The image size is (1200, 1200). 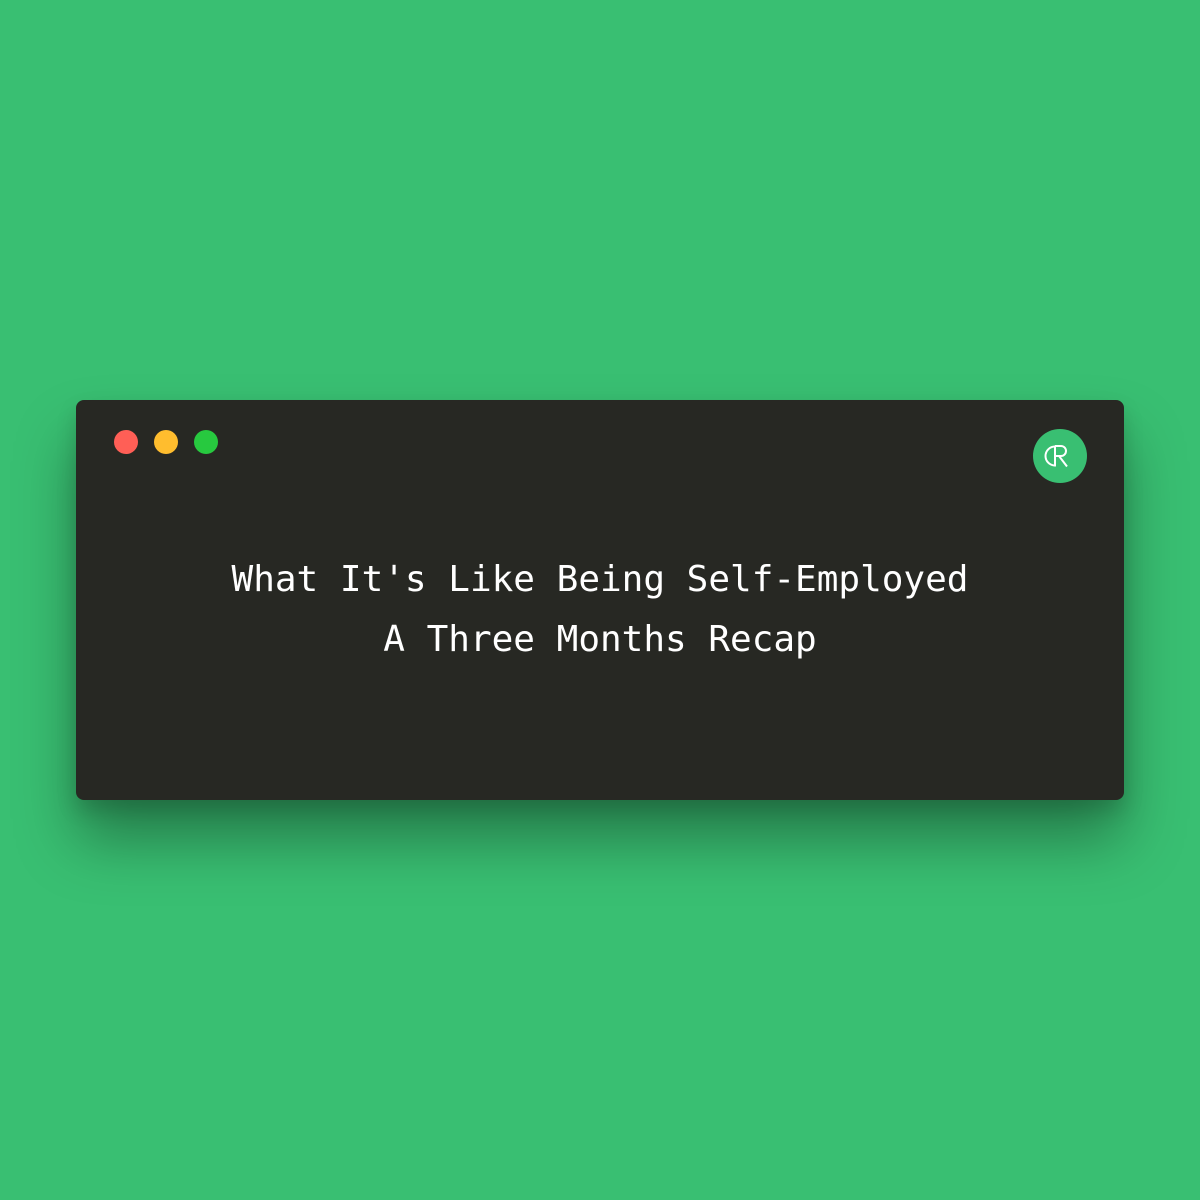 I want to click on title-line-1: What It's Like Being Self-Employed, so click(x=600, y=579).